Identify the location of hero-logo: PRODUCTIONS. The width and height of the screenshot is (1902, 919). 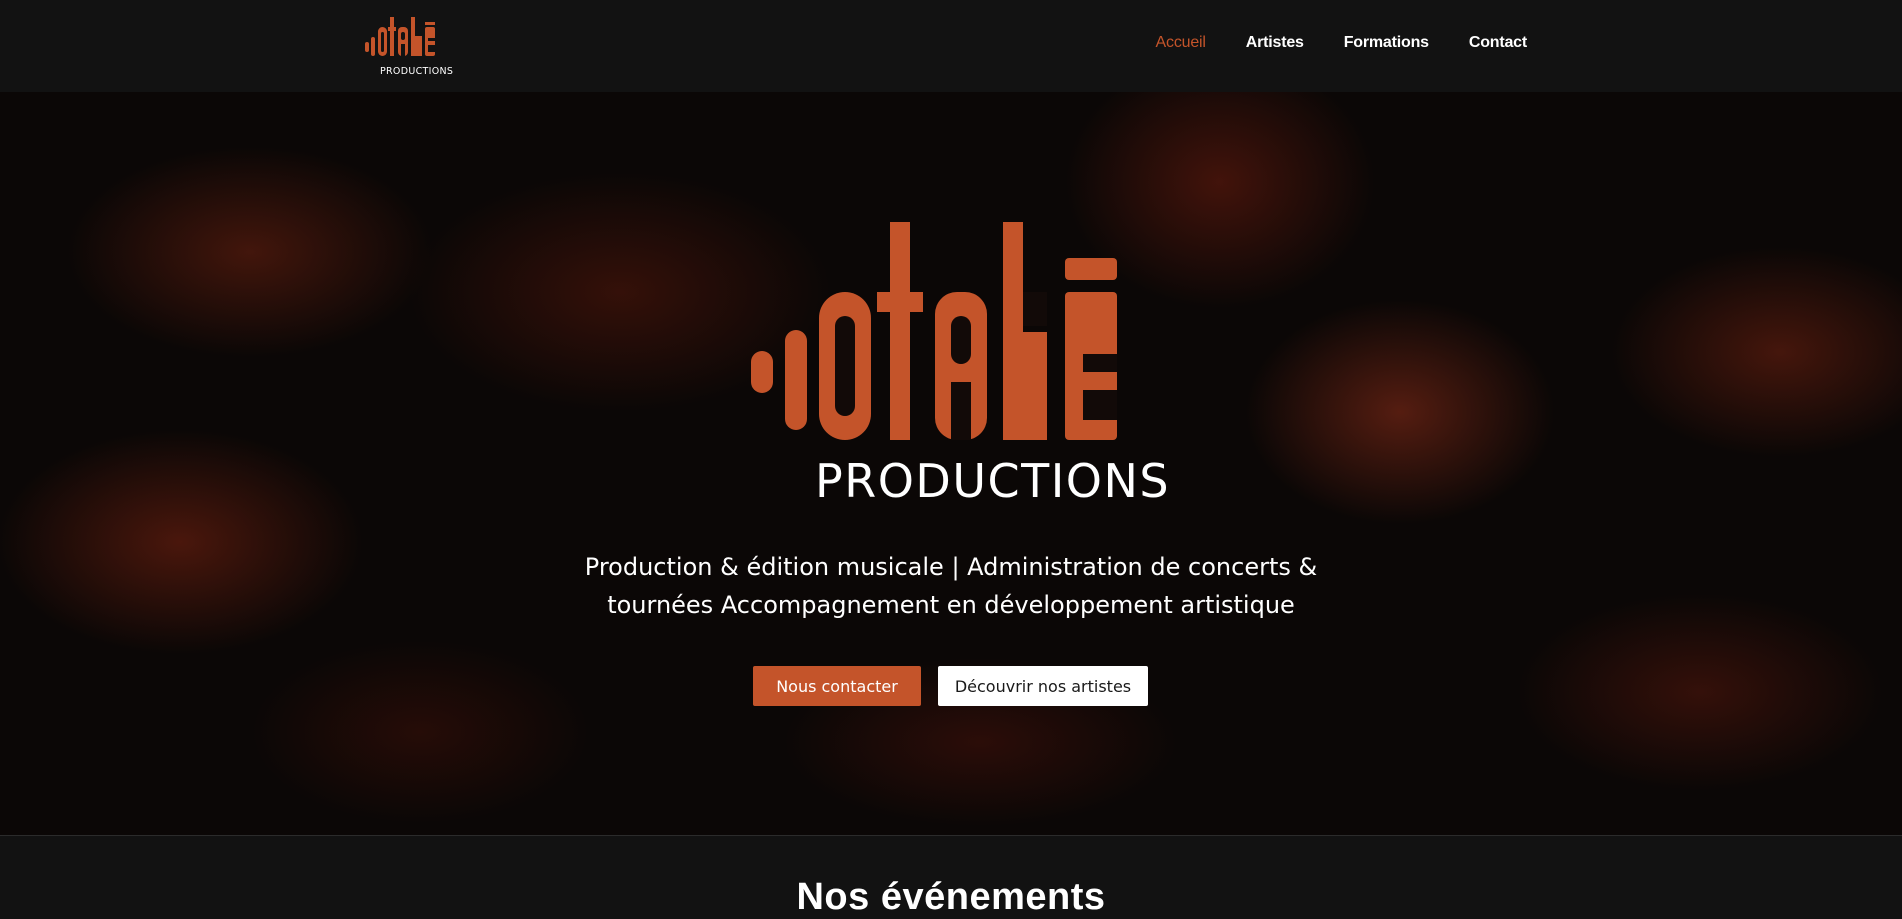
(957, 364).